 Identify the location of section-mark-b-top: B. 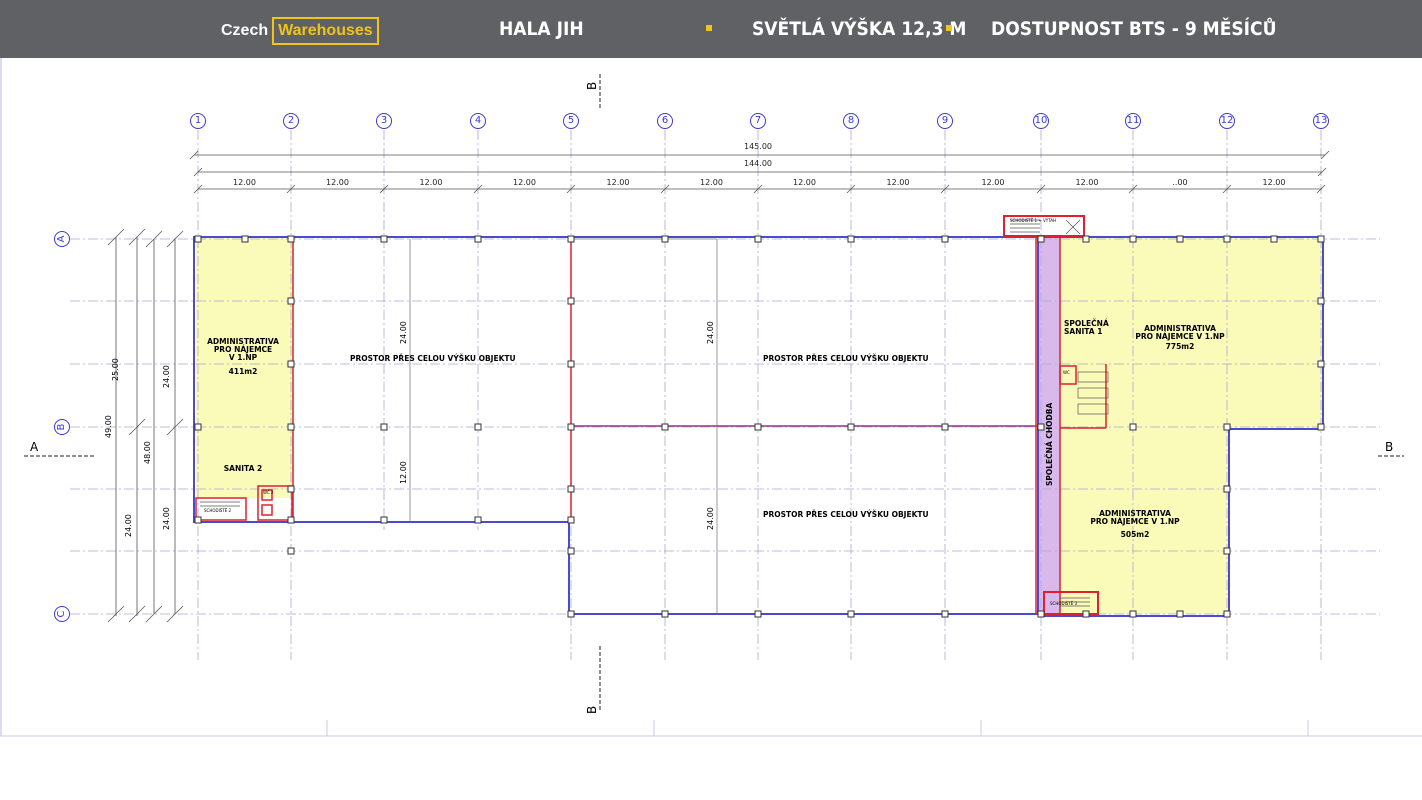
(592, 85).